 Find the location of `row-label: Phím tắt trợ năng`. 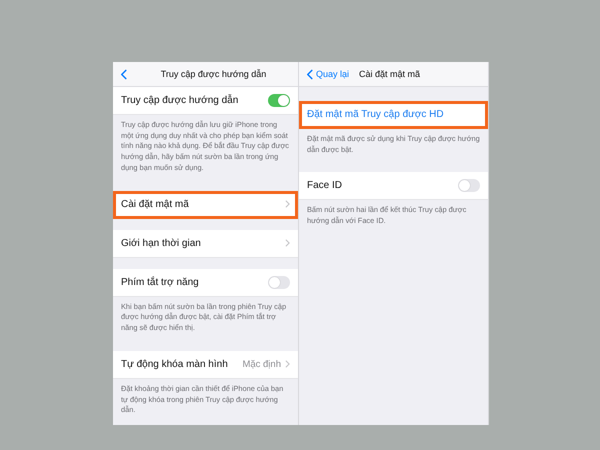

row-label: Phím tắt trợ năng is located at coordinates (160, 282).